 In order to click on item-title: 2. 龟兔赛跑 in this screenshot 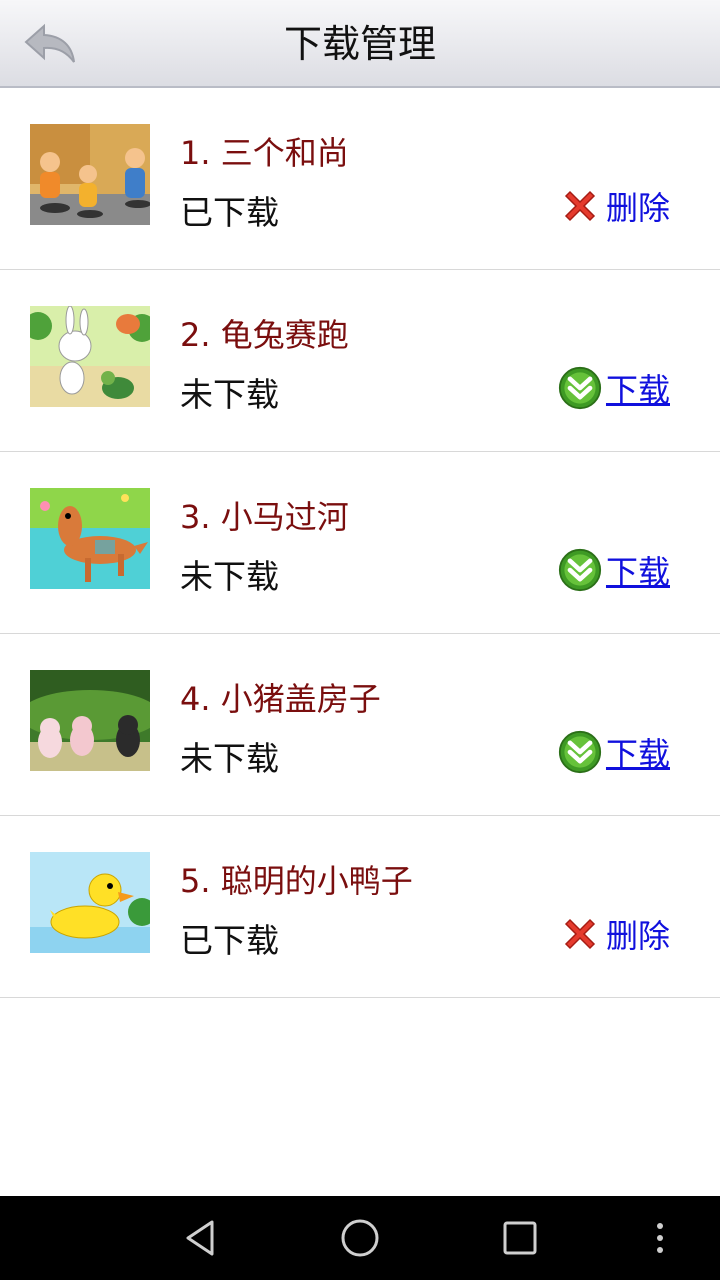, I will do `click(264, 335)`.